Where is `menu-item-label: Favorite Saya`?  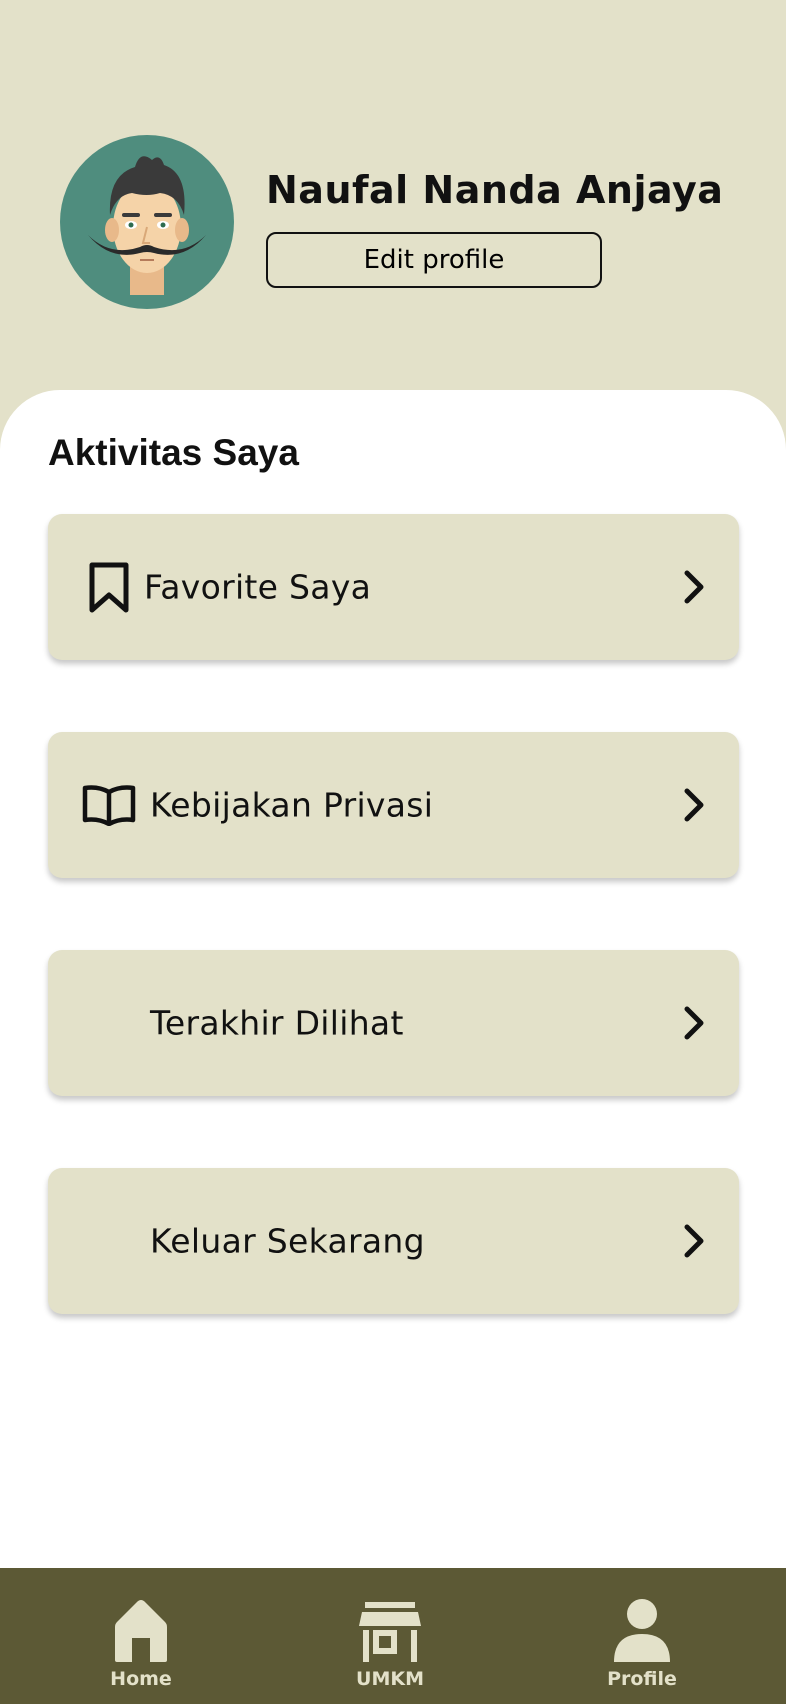 menu-item-label: Favorite Saya is located at coordinates (258, 587).